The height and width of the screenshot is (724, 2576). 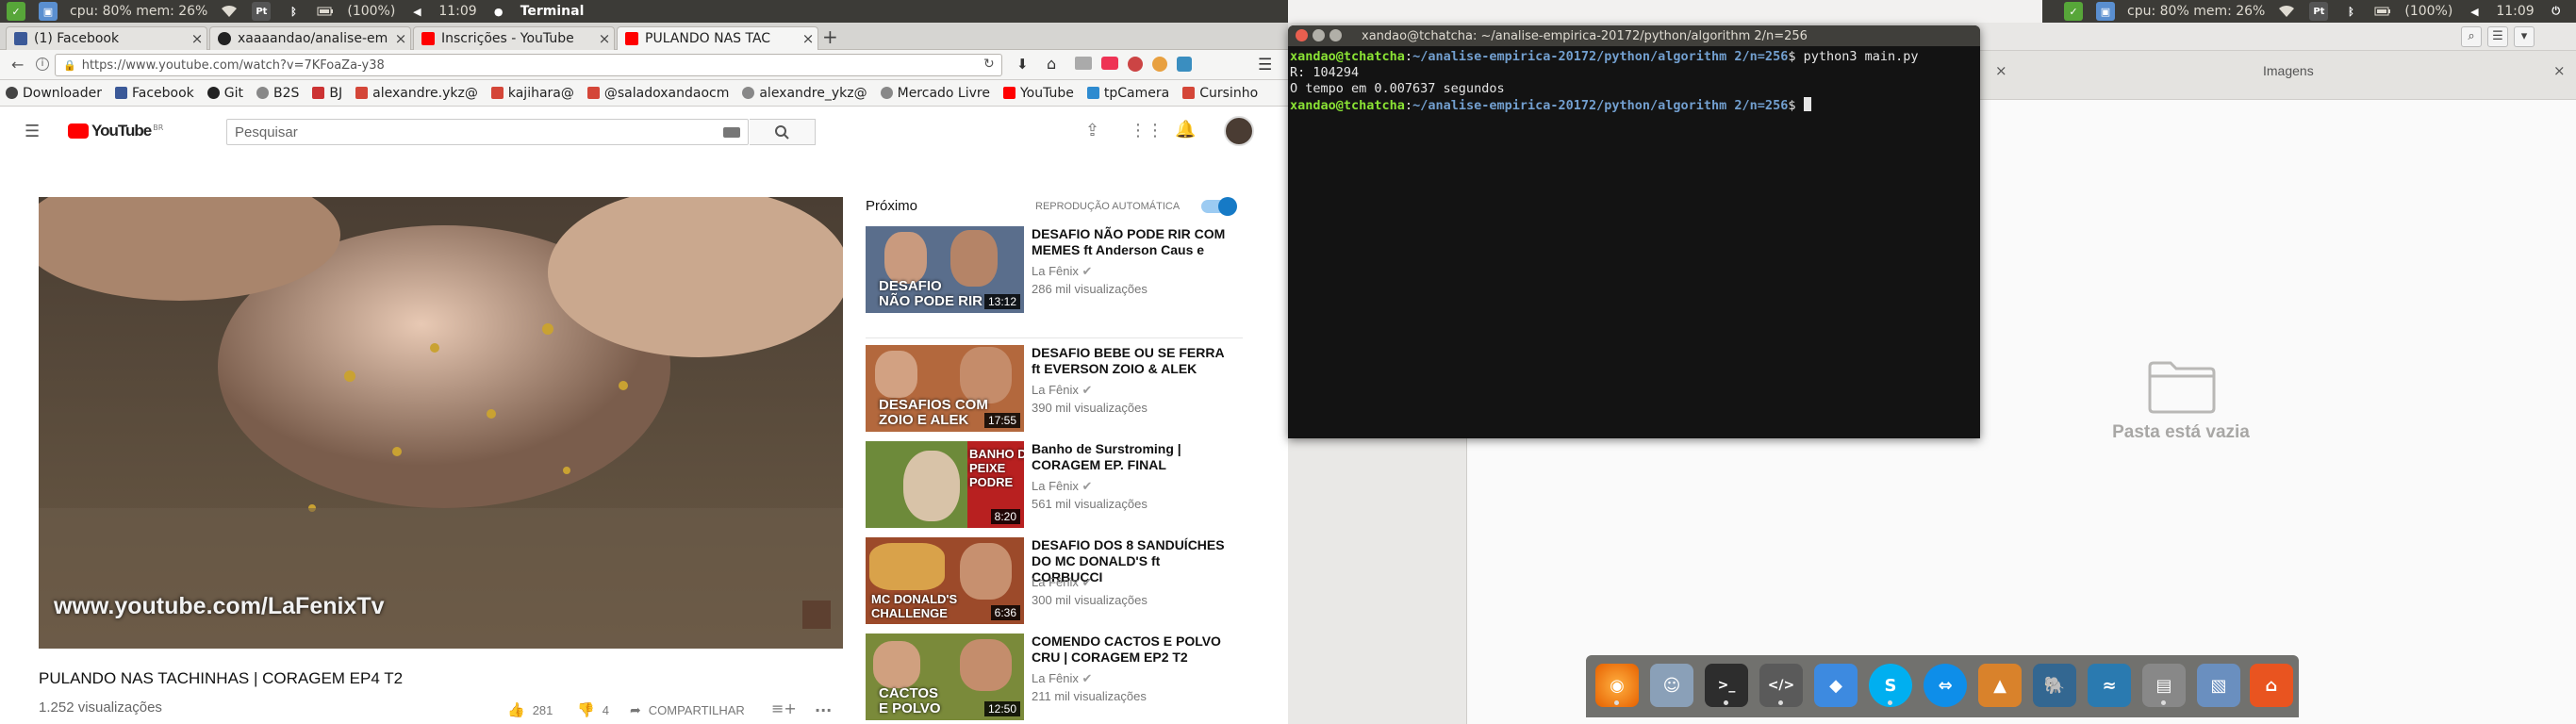 What do you see at coordinates (1781, 685) in the screenshot?
I see `editor-icon: </>` at bounding box center [1781, 685].